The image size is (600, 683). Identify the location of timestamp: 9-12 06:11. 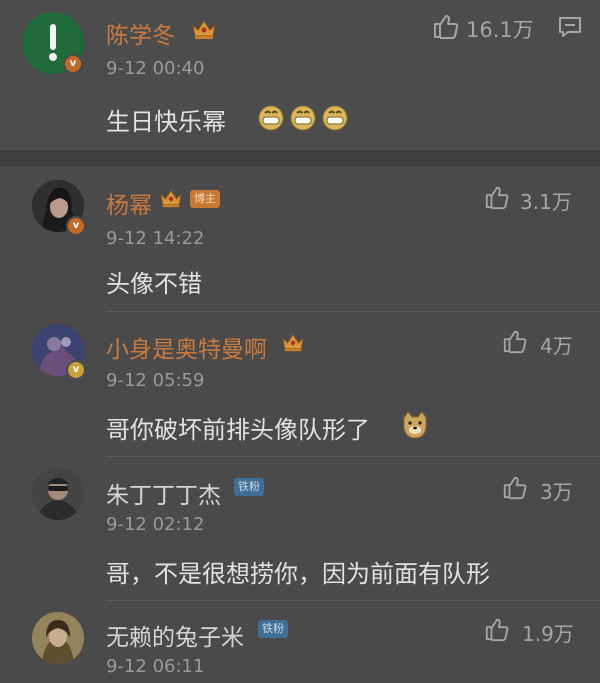
(155, 666).